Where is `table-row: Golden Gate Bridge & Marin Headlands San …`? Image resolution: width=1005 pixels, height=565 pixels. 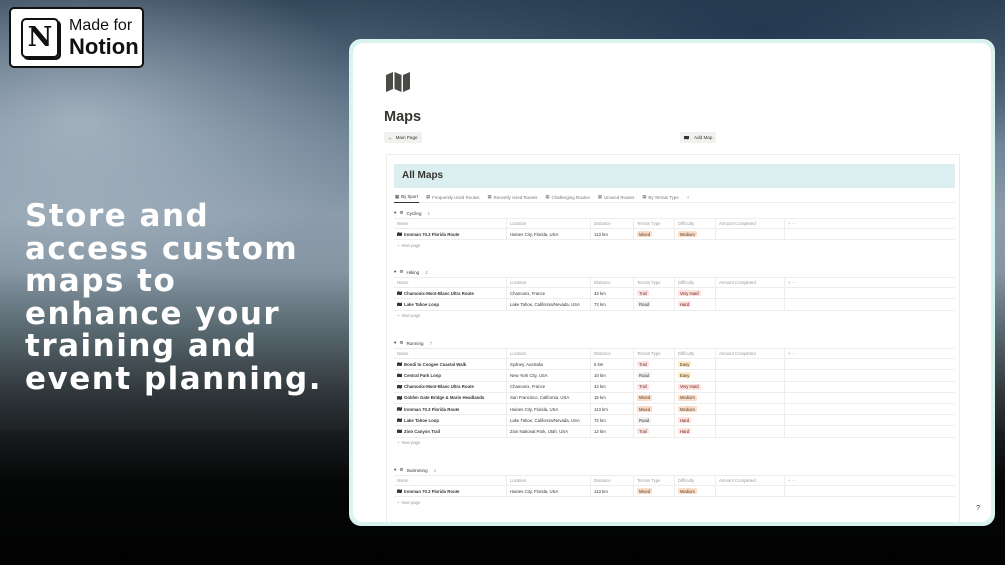 table-row: Golden Gate Bridge & Marin Headlands San … is located at coordinates (674, 398).